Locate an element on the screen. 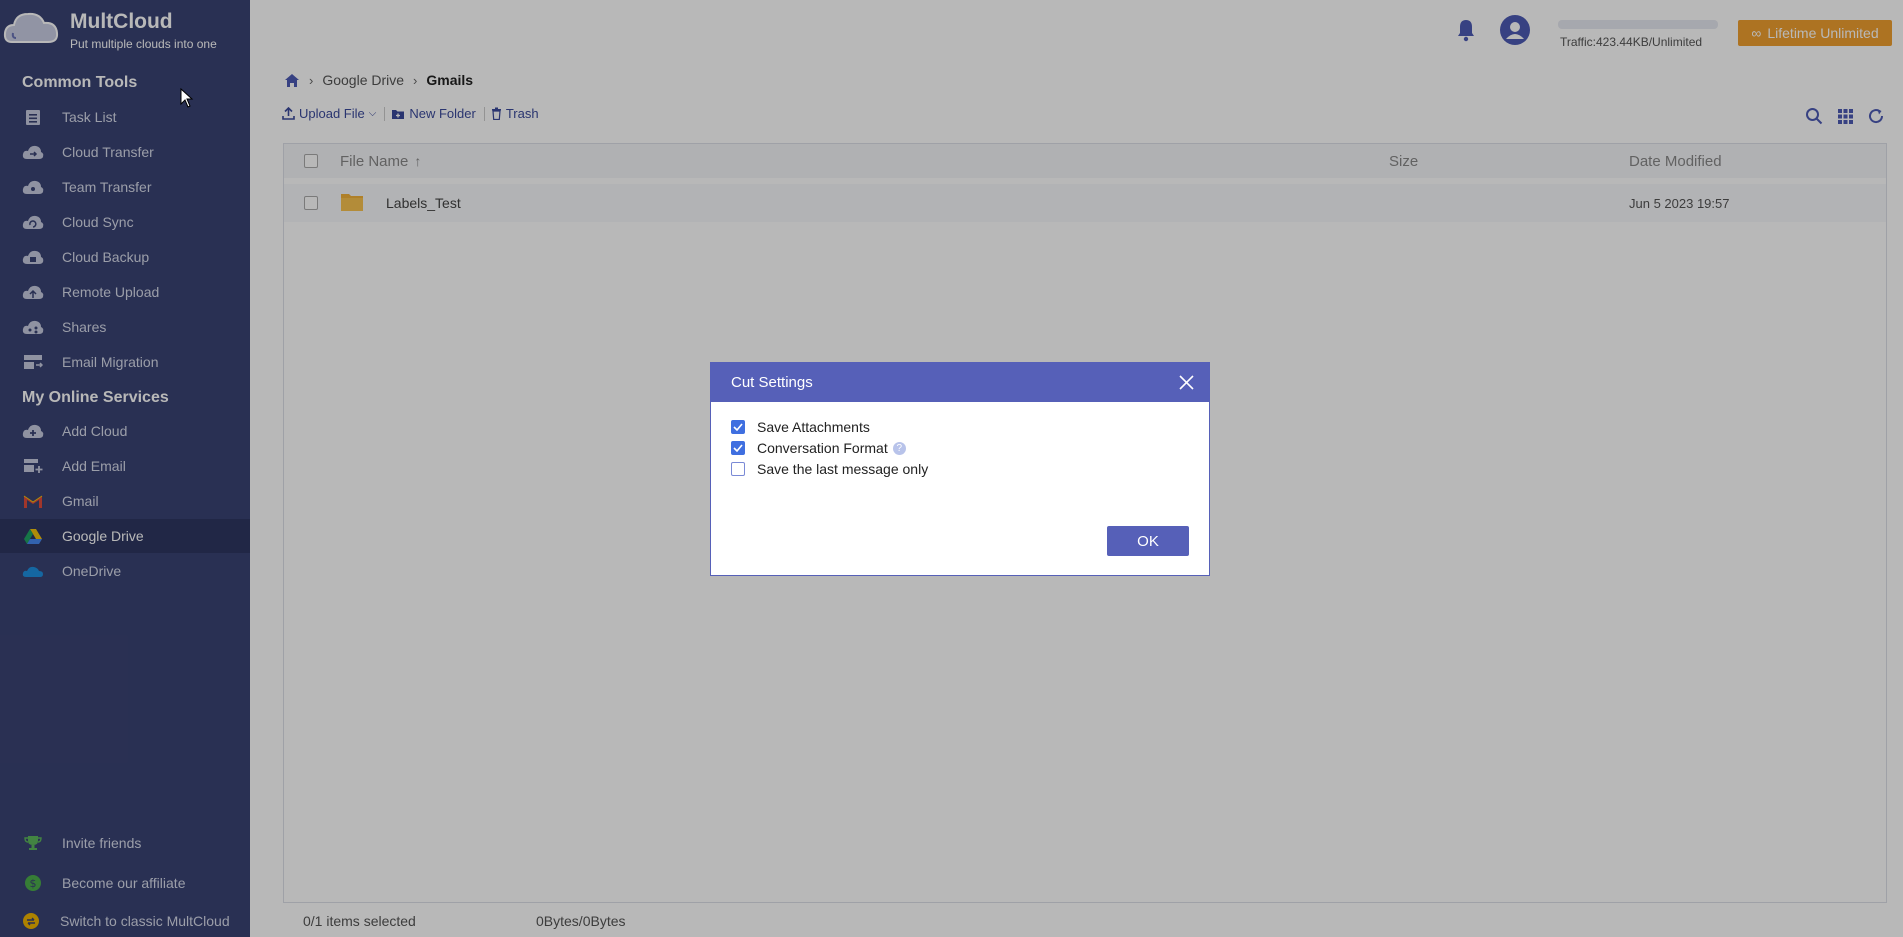 This screenshot has width=1903, height=937. conversation-format-option: Conversation Format ? is located at coordinates (818, 448).